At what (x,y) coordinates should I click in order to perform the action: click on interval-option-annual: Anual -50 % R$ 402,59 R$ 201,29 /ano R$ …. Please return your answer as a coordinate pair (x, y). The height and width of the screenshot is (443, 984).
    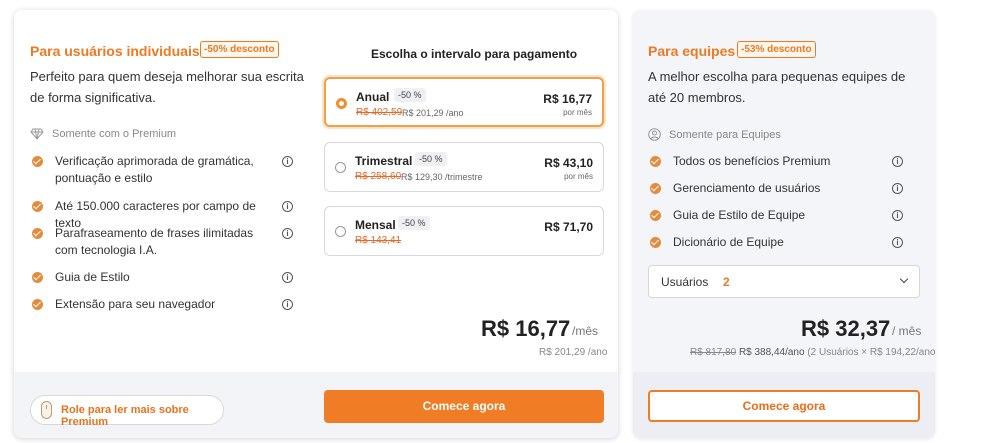
    Looking at the image, I should click on (464, 102).